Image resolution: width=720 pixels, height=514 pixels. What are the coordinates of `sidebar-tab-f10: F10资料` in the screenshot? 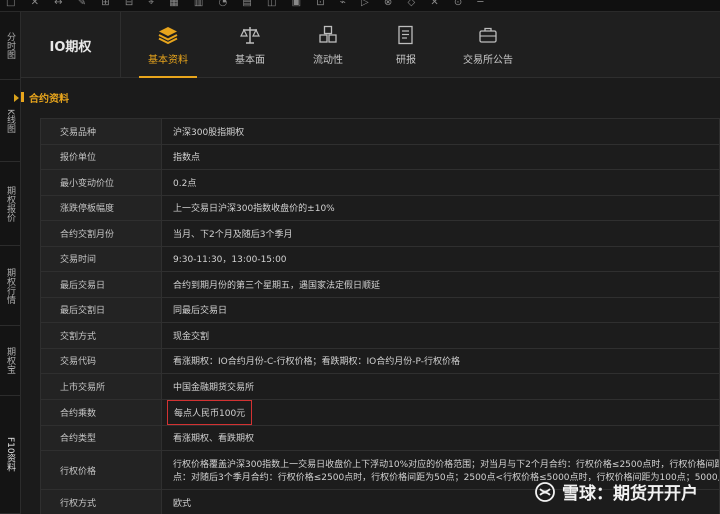 It's located at (10, 455).